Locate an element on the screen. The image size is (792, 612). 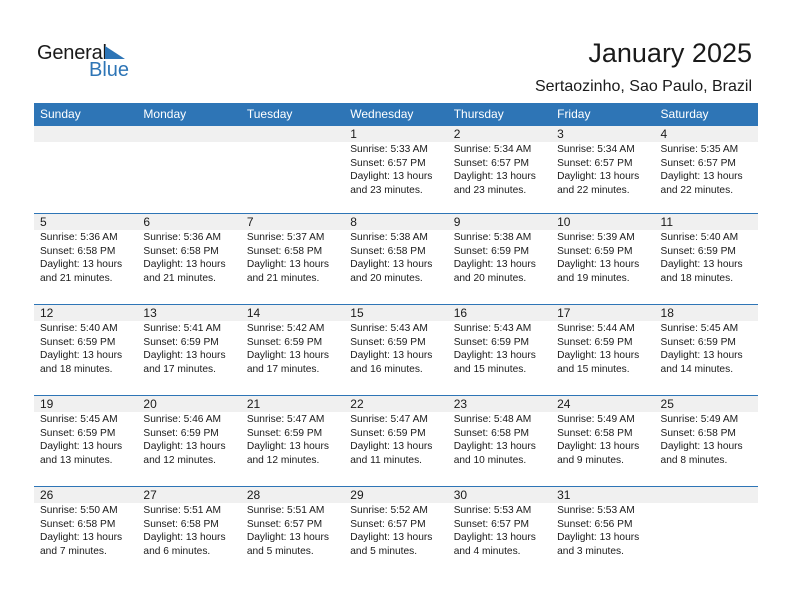
page-title: January 2025 is located at coordinates (670, 53).